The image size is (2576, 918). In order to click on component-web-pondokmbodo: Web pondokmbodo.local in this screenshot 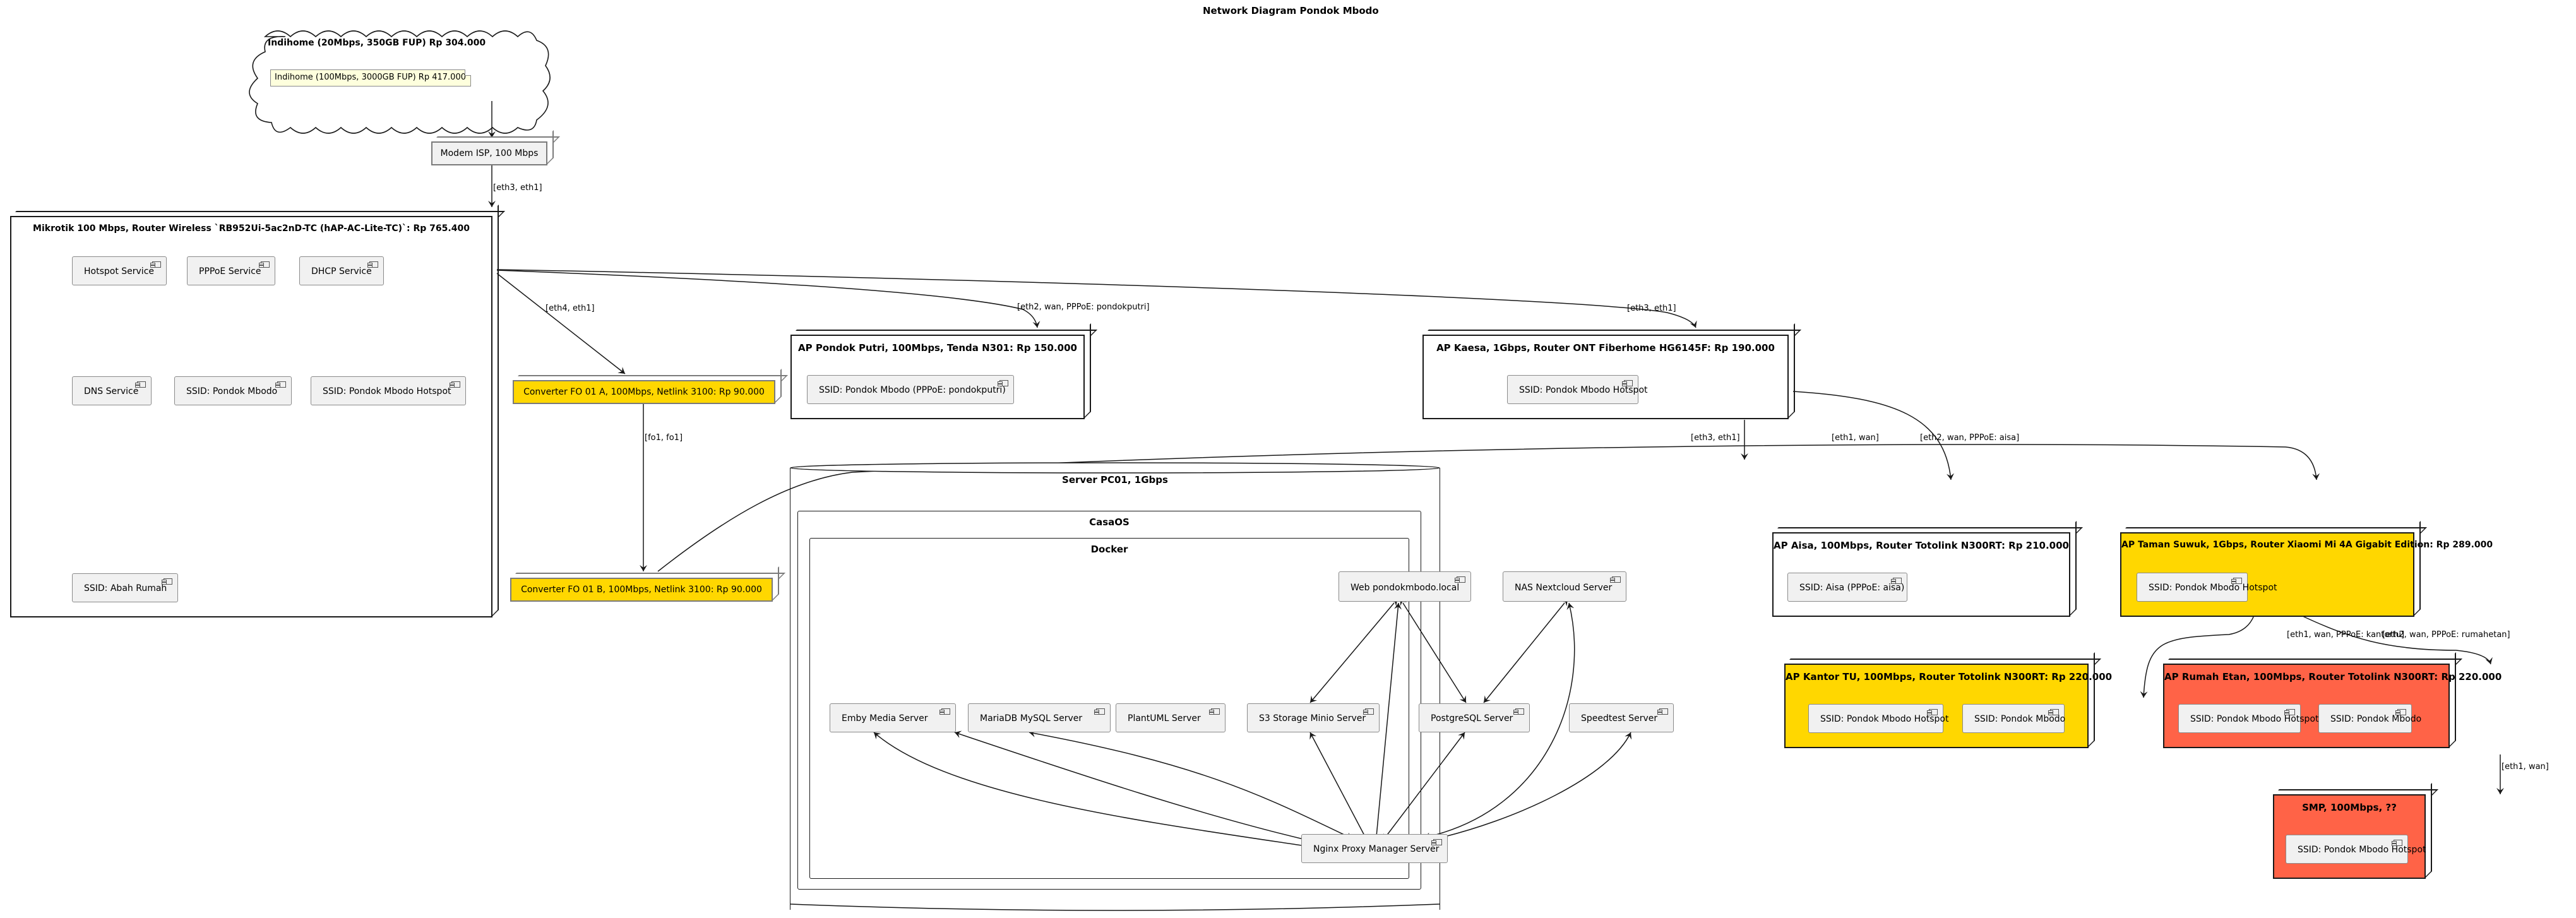, I will do `click(1405, 586)`.